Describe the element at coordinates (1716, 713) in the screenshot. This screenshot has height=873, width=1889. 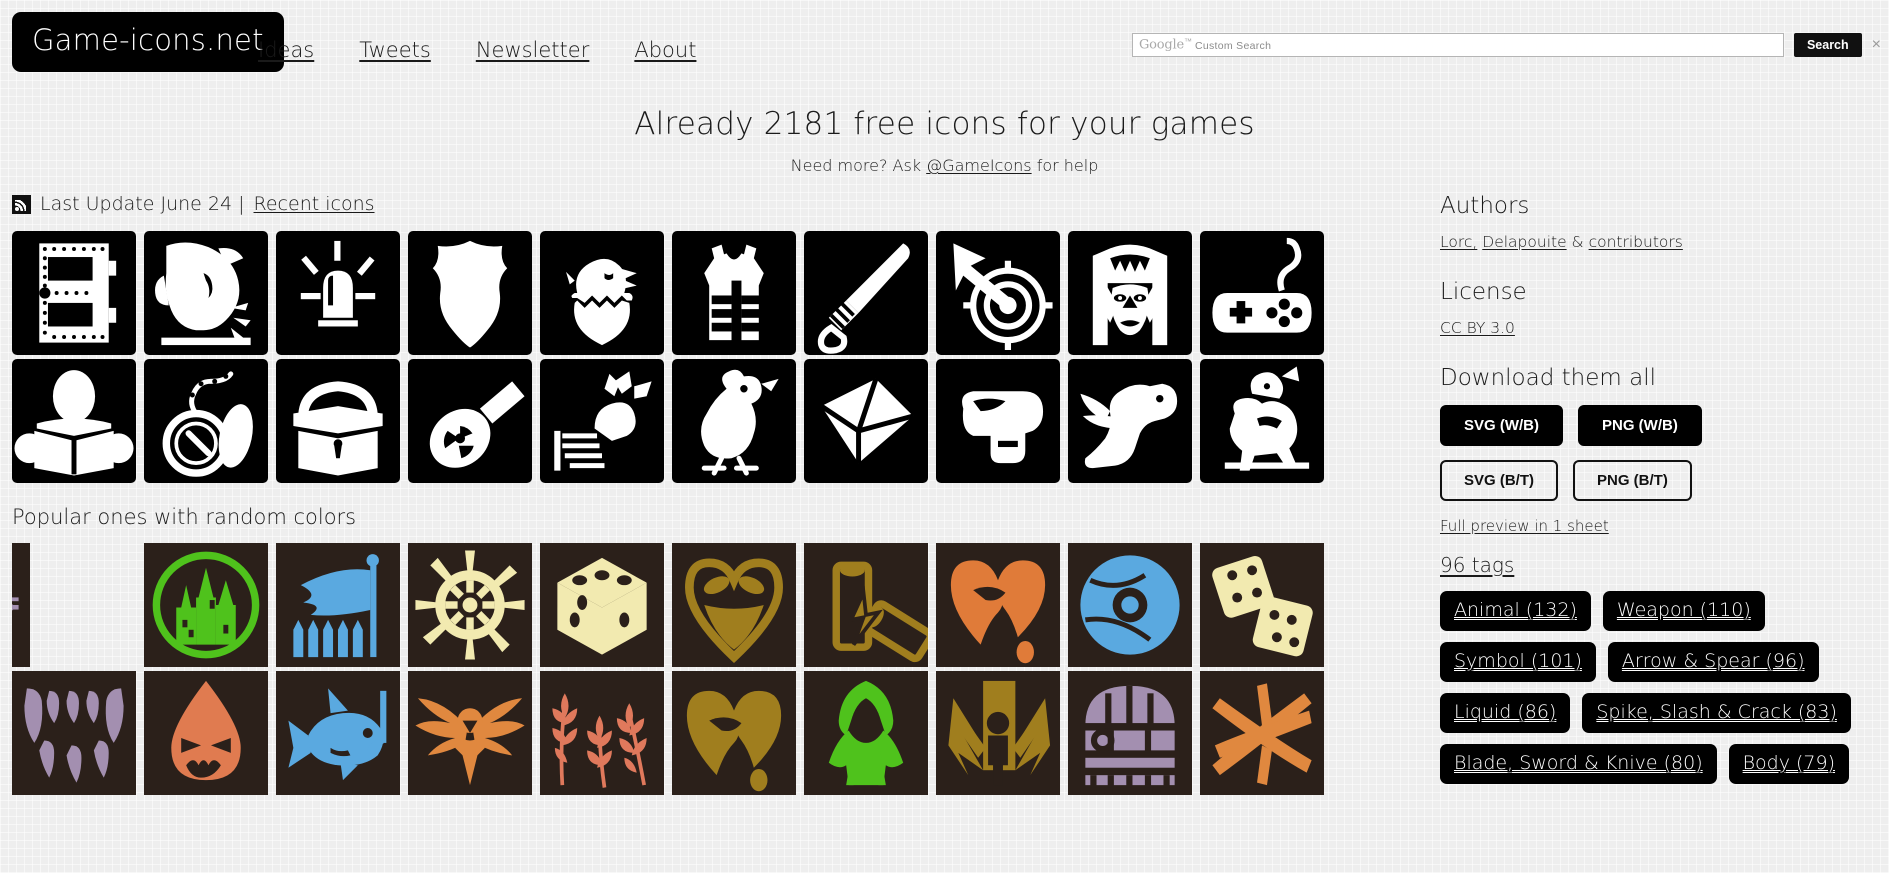
I see `tag-spike-slash-crack-83: Spike, Slash & Crack (83)` at that location.